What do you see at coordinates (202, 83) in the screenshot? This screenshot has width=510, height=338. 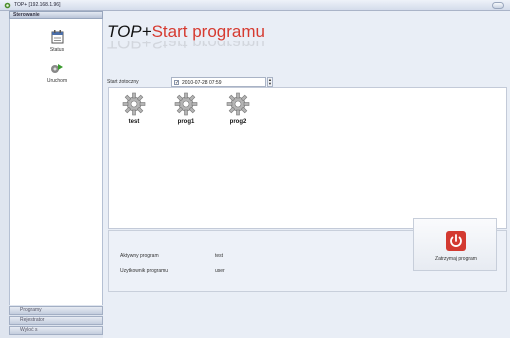 I see `start-datetime-value: 2010-07-28 07:59` at bounding box center [202, 83].